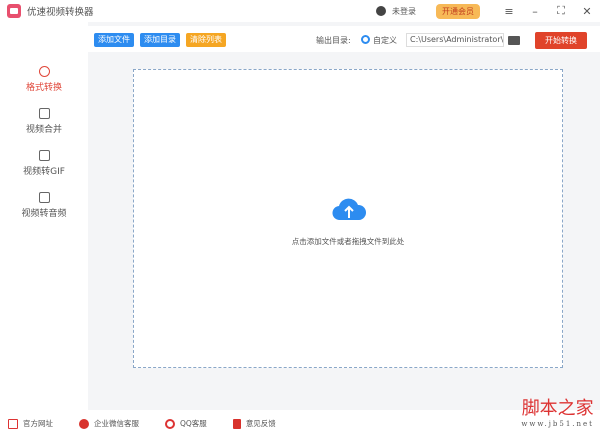 The image size is (600, 437). I want to click on minimize-icon: –, so click(535, 11).